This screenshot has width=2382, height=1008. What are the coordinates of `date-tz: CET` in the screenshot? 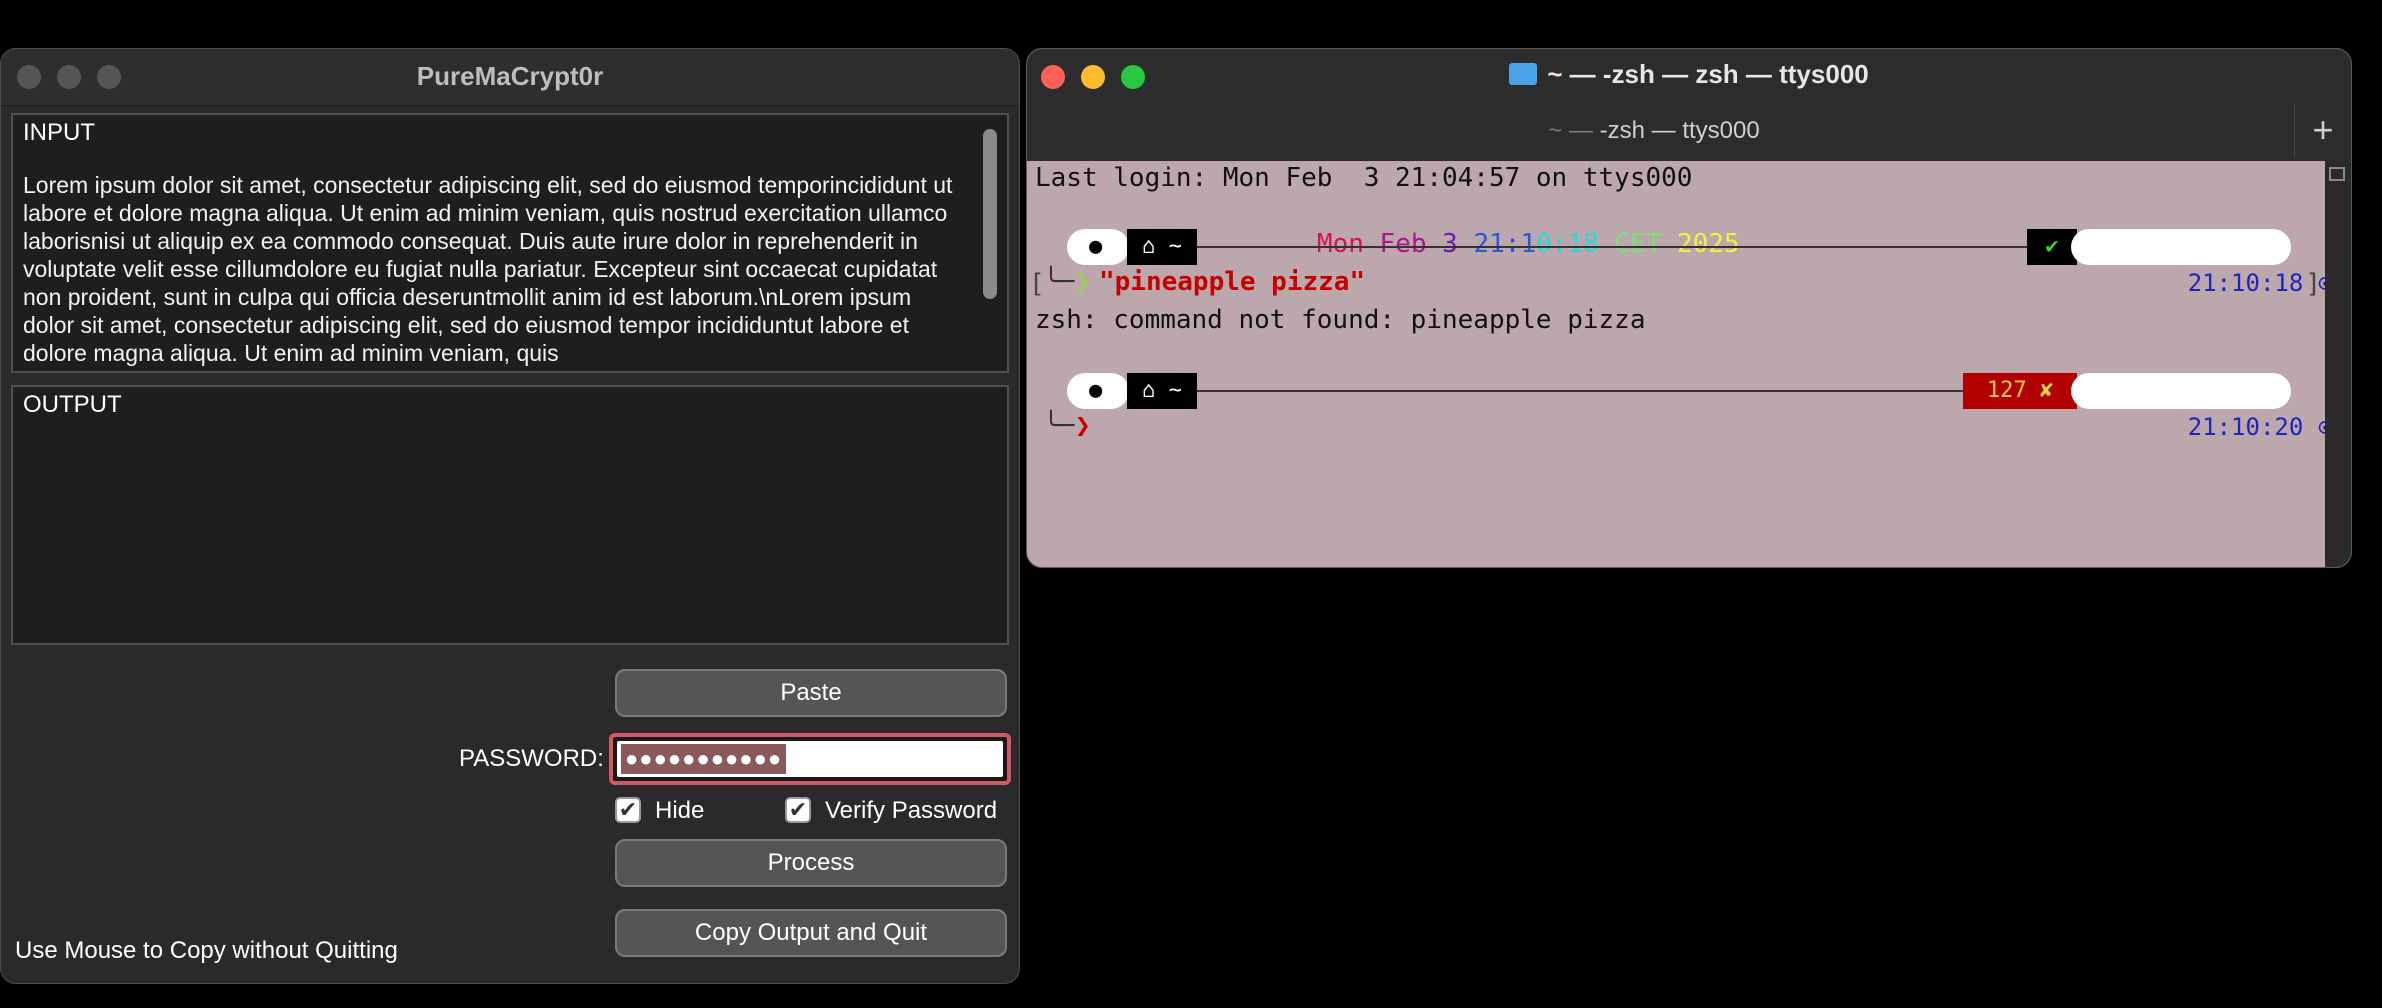 It's located at (1638, 244).